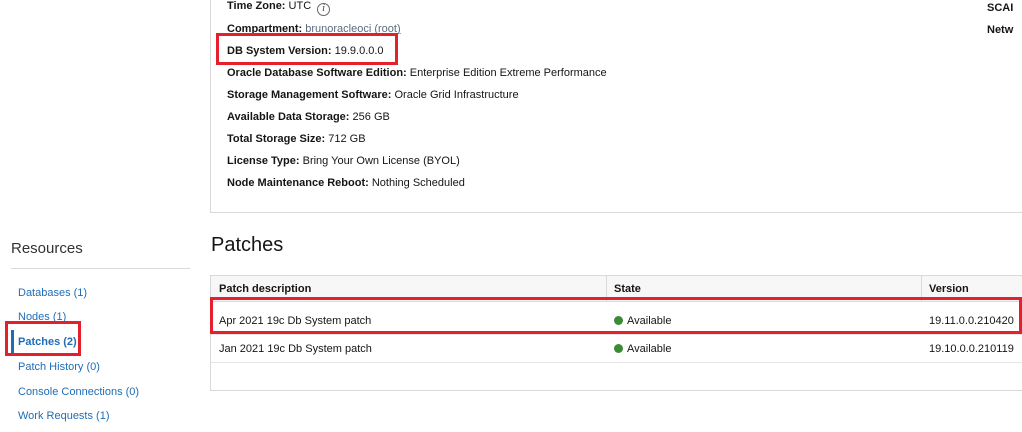  I want to click on reboot-label: Node Maintenance Reboot:, so click(298, 183).